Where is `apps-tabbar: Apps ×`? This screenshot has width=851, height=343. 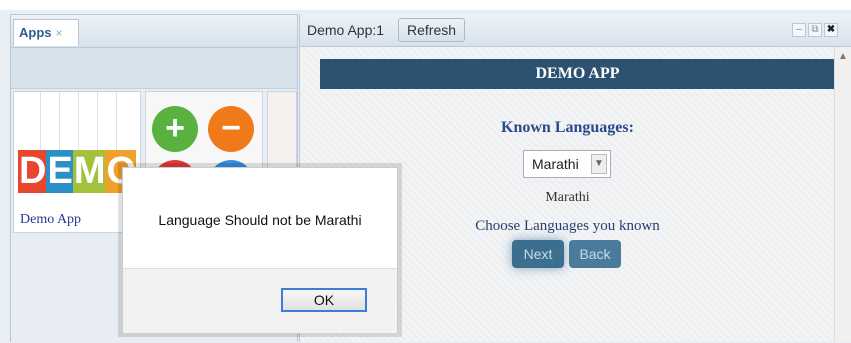
apps-tabbar: Apps × is located at coordinates (154, 31).